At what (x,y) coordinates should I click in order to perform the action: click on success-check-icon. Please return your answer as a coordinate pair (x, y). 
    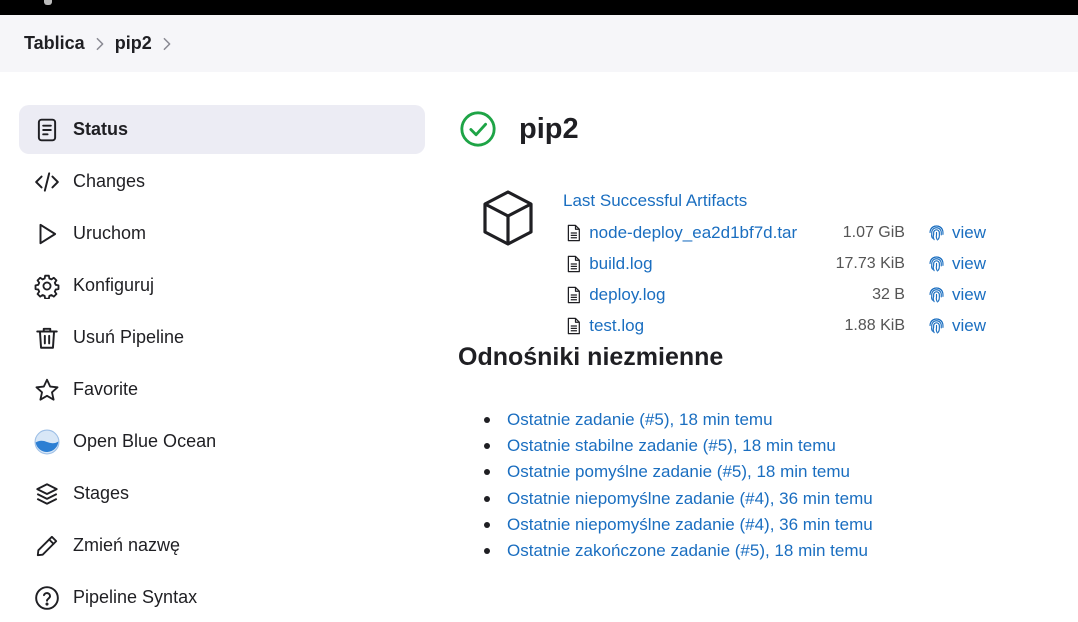
    Looking at the image, I should click on (478, 129).